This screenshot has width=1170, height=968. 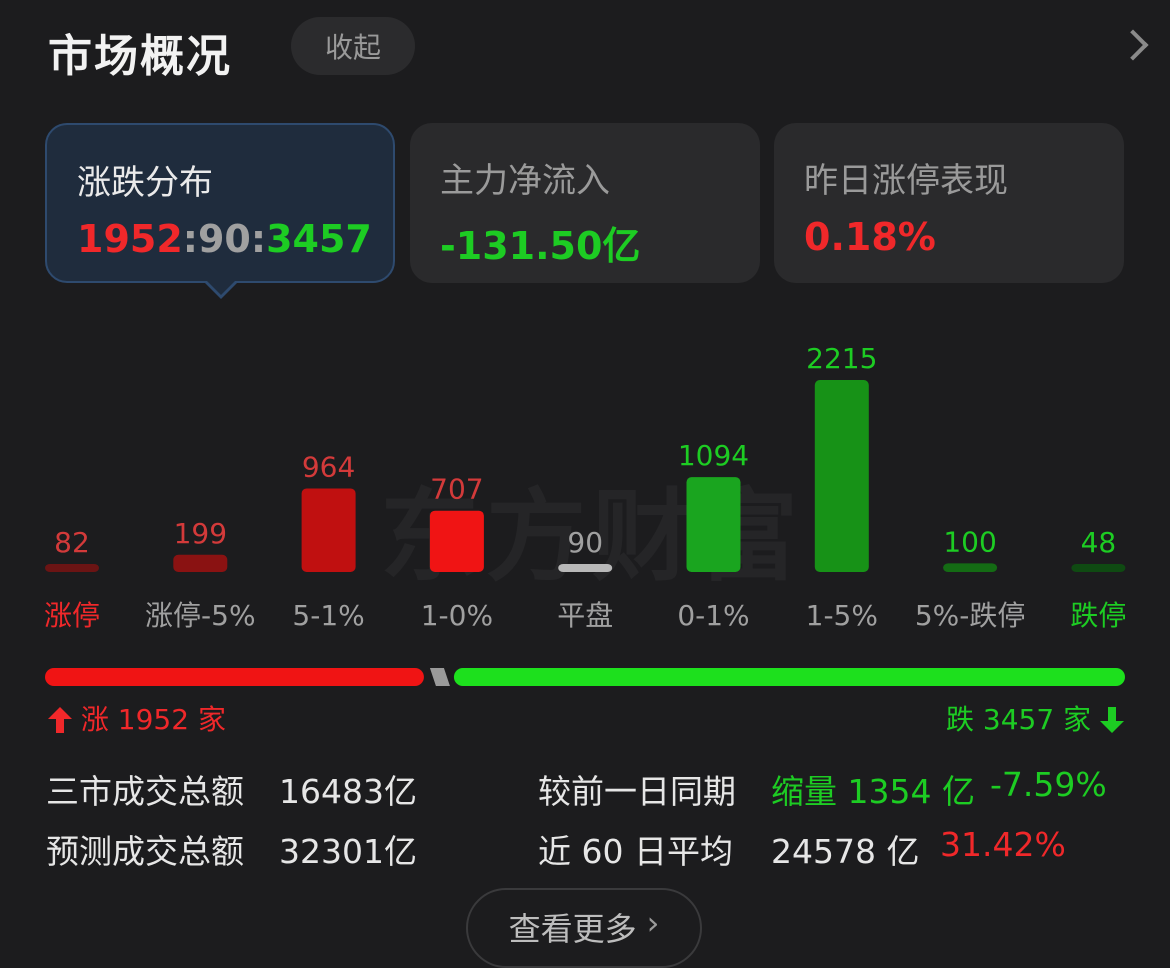 I want to click on category-label-5: 0-1%, so click(x=713, y=615).